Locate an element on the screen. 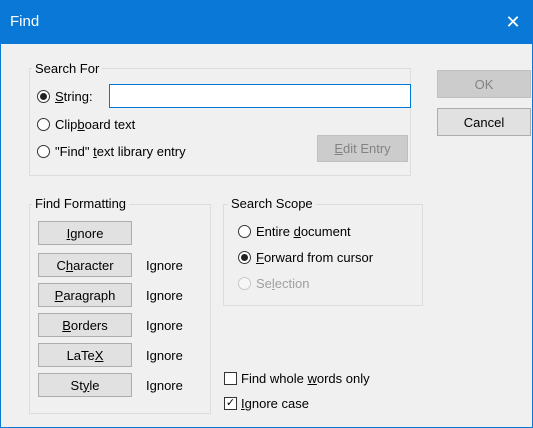  clipboard-text-label: Clipboard text is located at coordinates (95, 124).